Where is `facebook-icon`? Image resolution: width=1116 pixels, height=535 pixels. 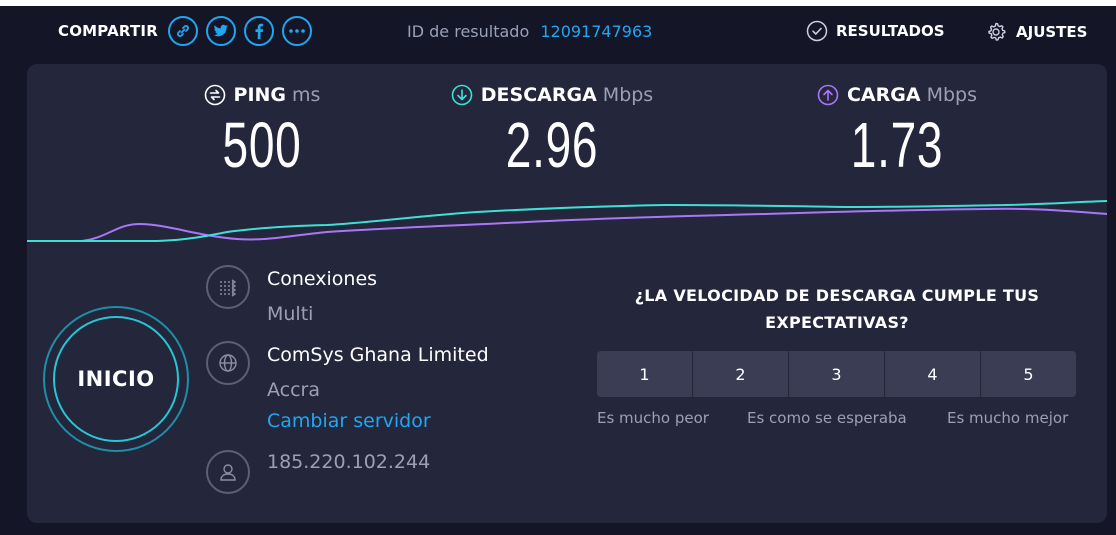
facebook-icon is located at coordinates (258, 31).